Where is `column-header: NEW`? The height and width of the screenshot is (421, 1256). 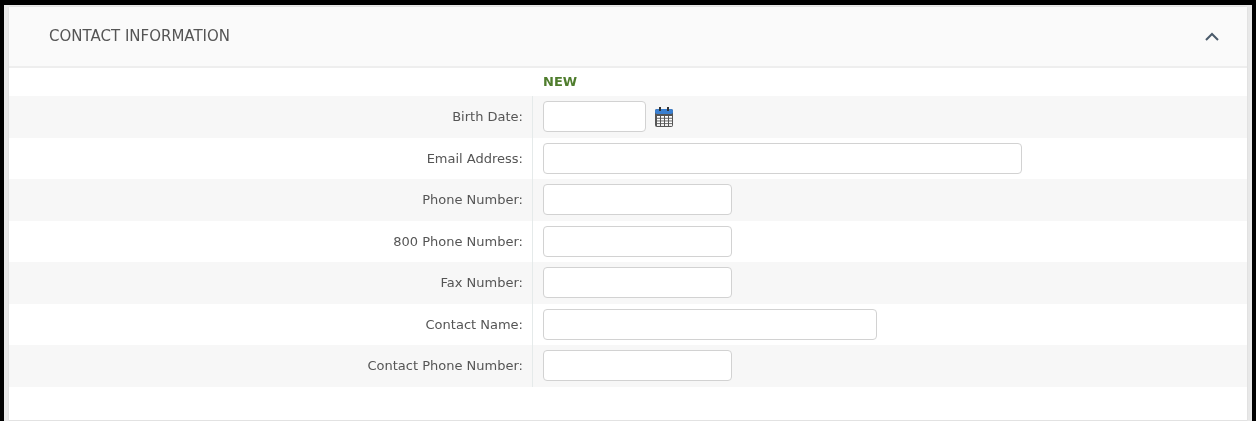 column-header: NEW is located at coordinates (560, 82).